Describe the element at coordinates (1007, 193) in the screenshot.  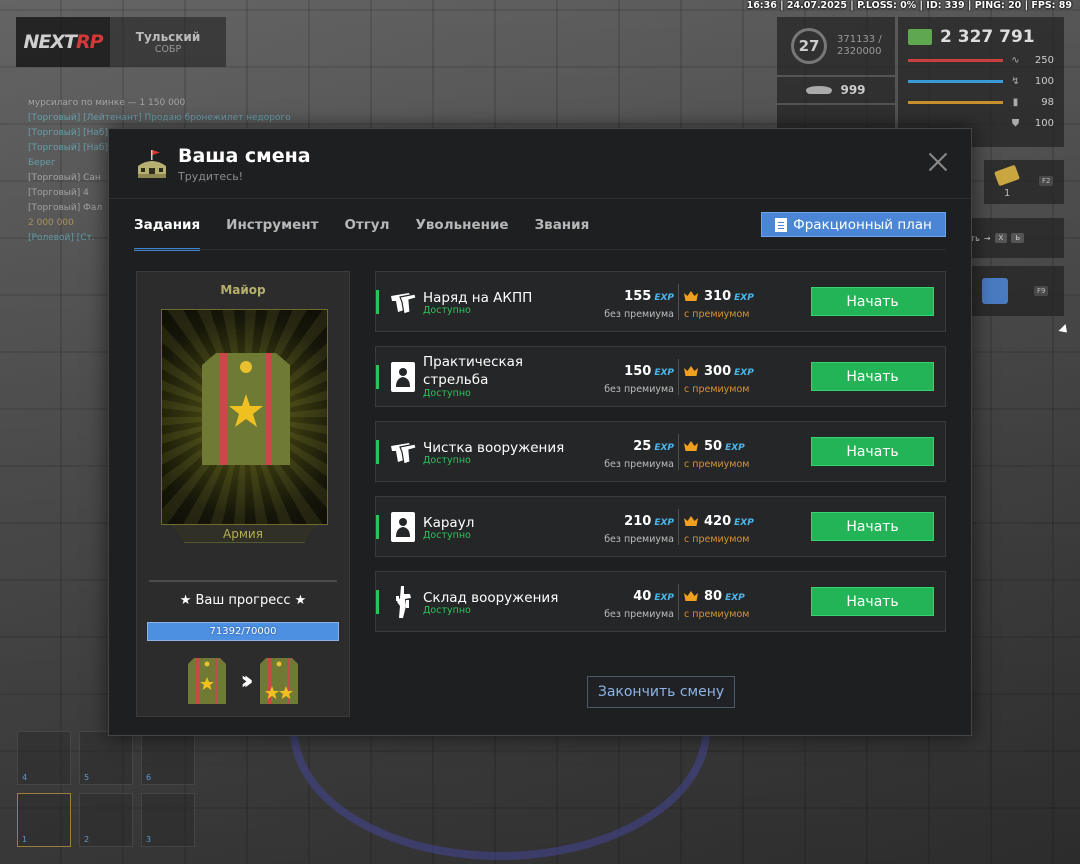
I see `inventory-count: 1` at that location.